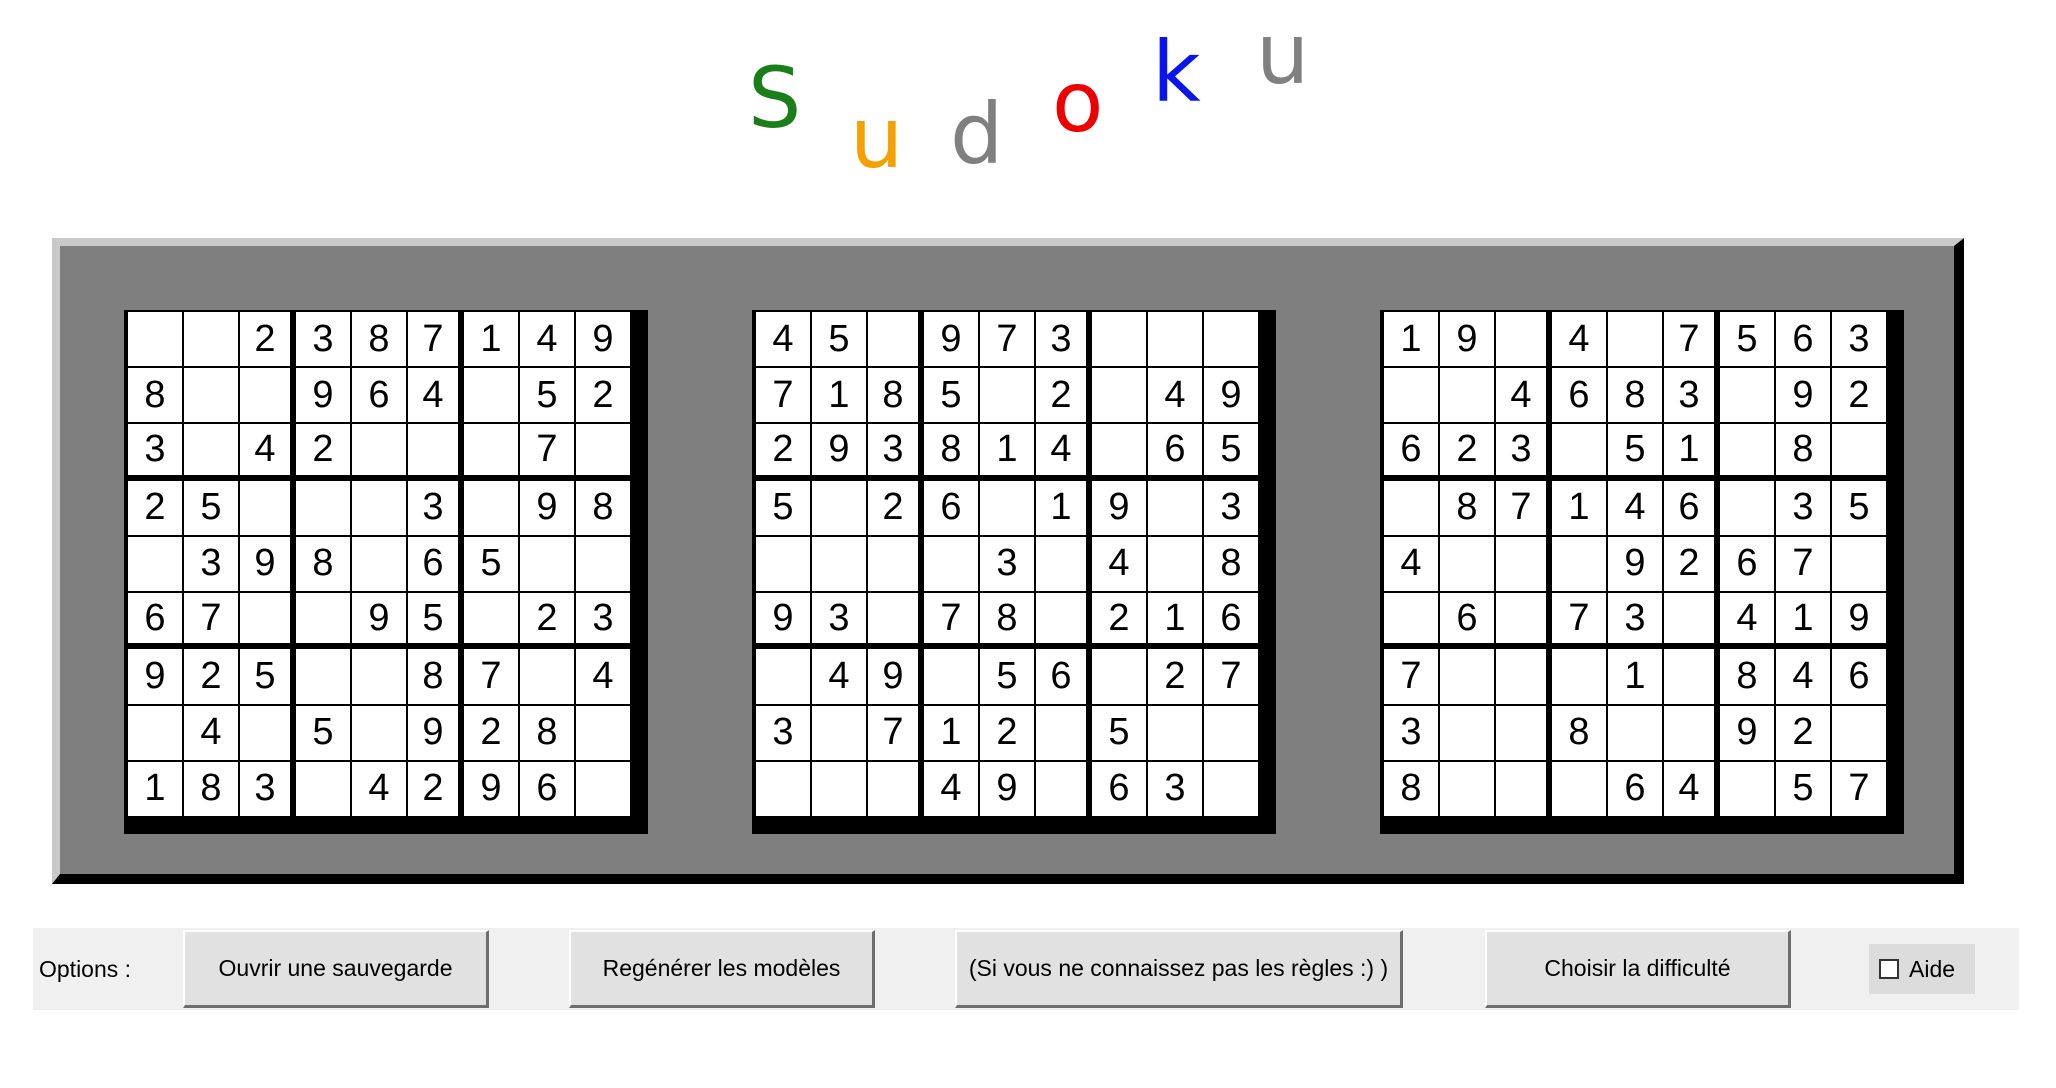  What do you see at coordinates (1521, 788) in the screenshot?
I see `grid-3-cell-r9c3` at bounding box center [1521, 788].